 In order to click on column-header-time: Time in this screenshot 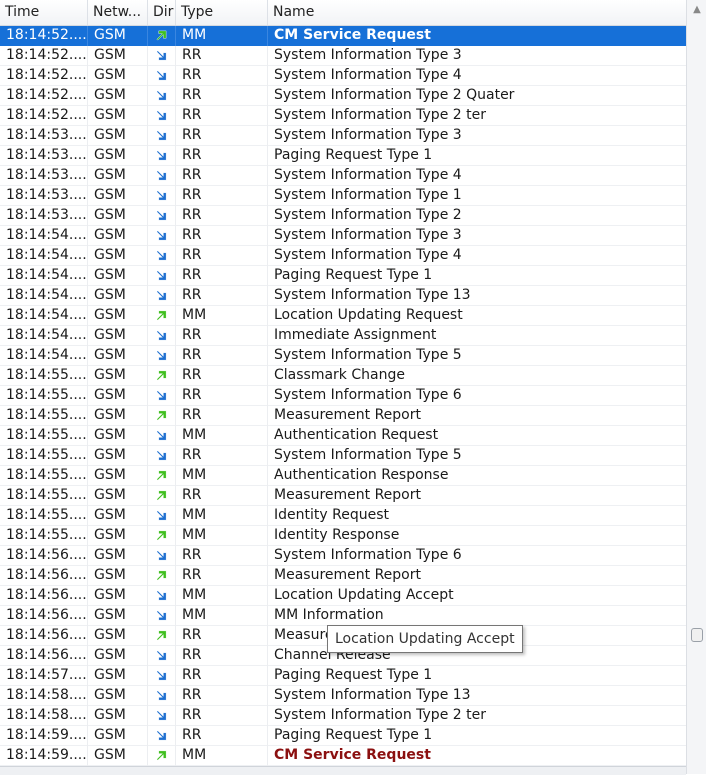, I will do `click(44, 12)`.